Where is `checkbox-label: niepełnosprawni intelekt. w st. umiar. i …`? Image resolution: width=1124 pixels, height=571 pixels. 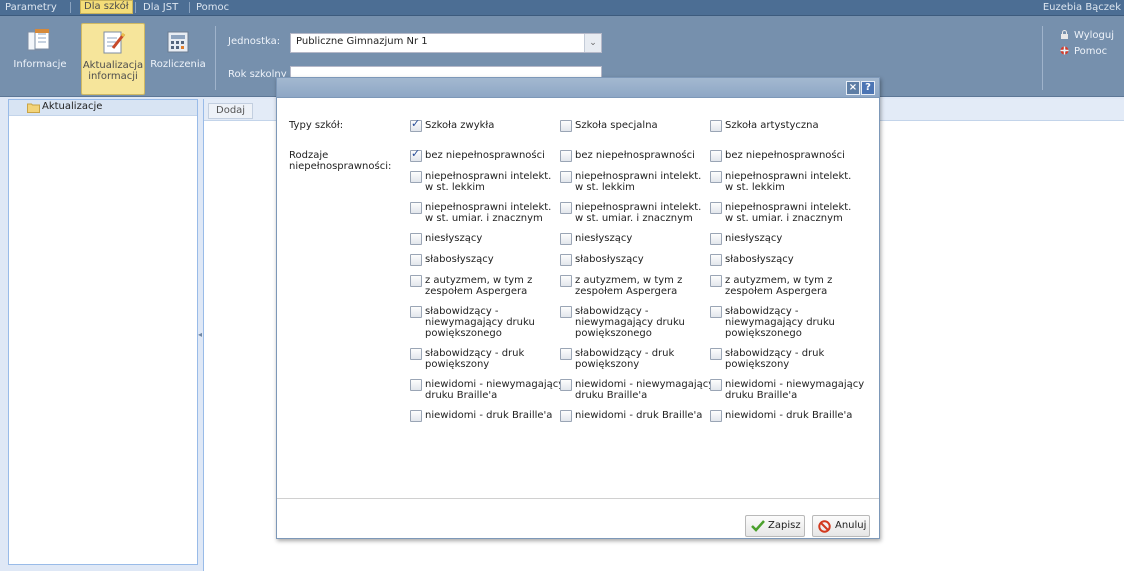
checkbox-label: niepełnosprawni intelekt. w st. umiar. i … is located at coordinates (495, 213).